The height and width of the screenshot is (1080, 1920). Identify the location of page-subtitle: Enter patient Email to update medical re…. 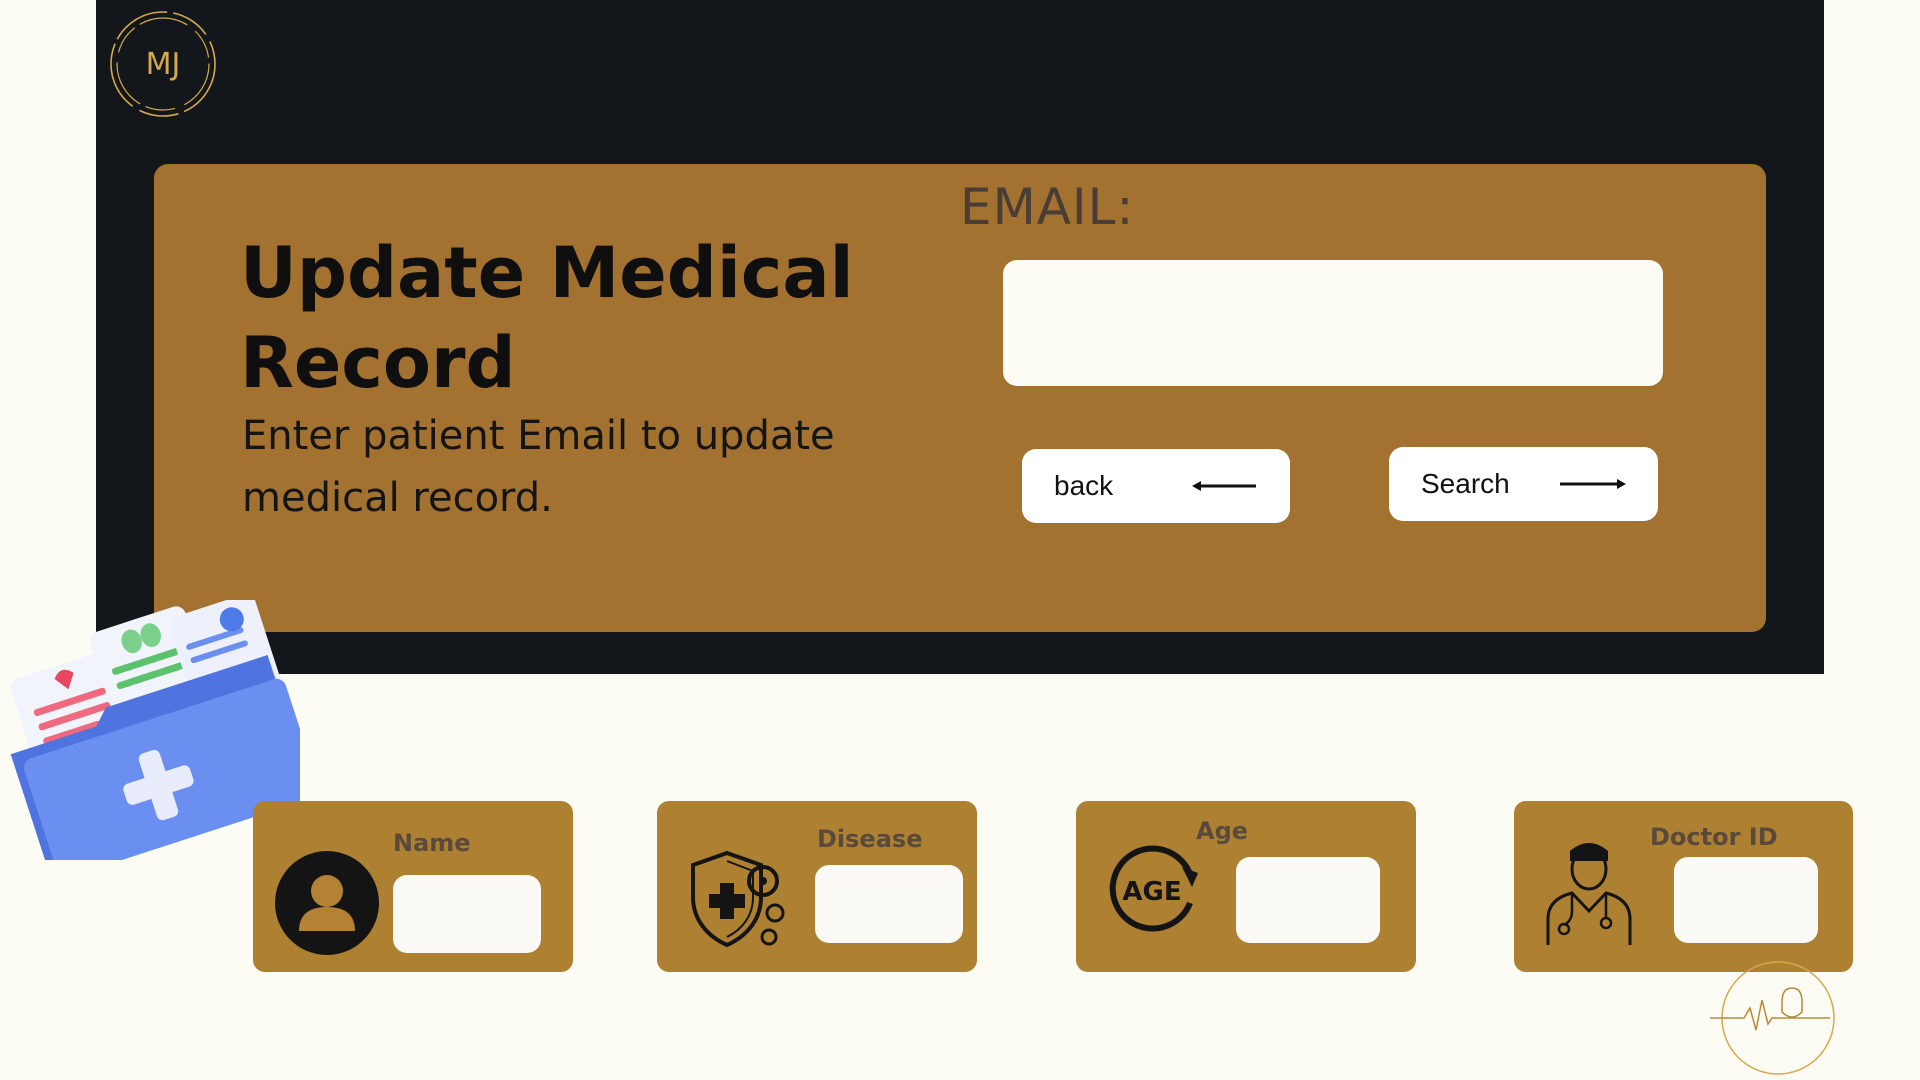
(538, 467).